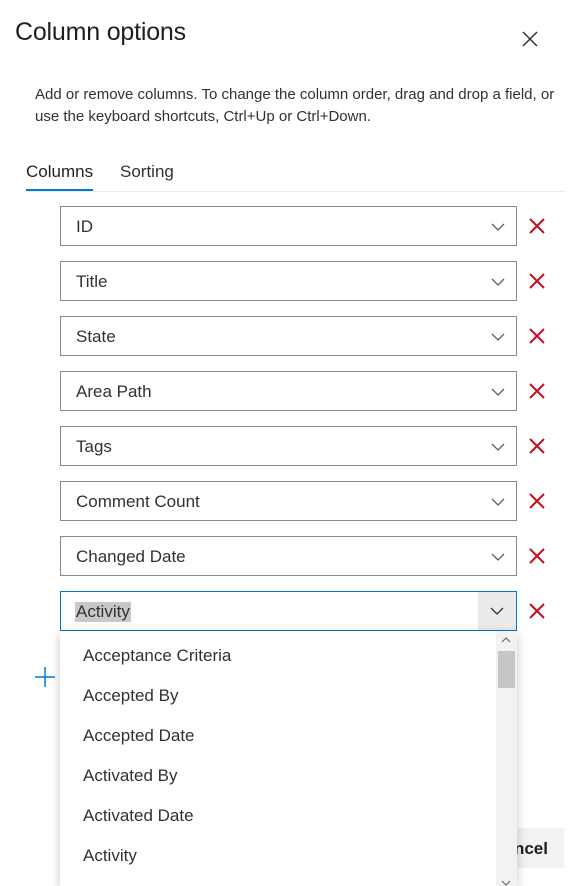 The image size is (575, 886). Describe the element at coordinates (138, 815) in the screenshot. I see `option-label: Activated Date` at that location.